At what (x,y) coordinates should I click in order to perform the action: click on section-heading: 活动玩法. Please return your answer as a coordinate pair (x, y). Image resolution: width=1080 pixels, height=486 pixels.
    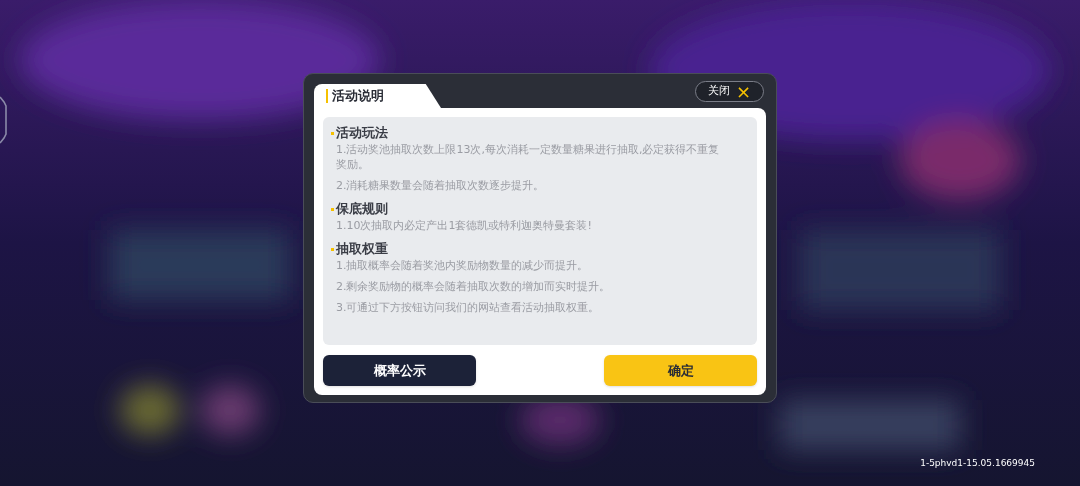
    Looking at the image, I should click on (362, 133).